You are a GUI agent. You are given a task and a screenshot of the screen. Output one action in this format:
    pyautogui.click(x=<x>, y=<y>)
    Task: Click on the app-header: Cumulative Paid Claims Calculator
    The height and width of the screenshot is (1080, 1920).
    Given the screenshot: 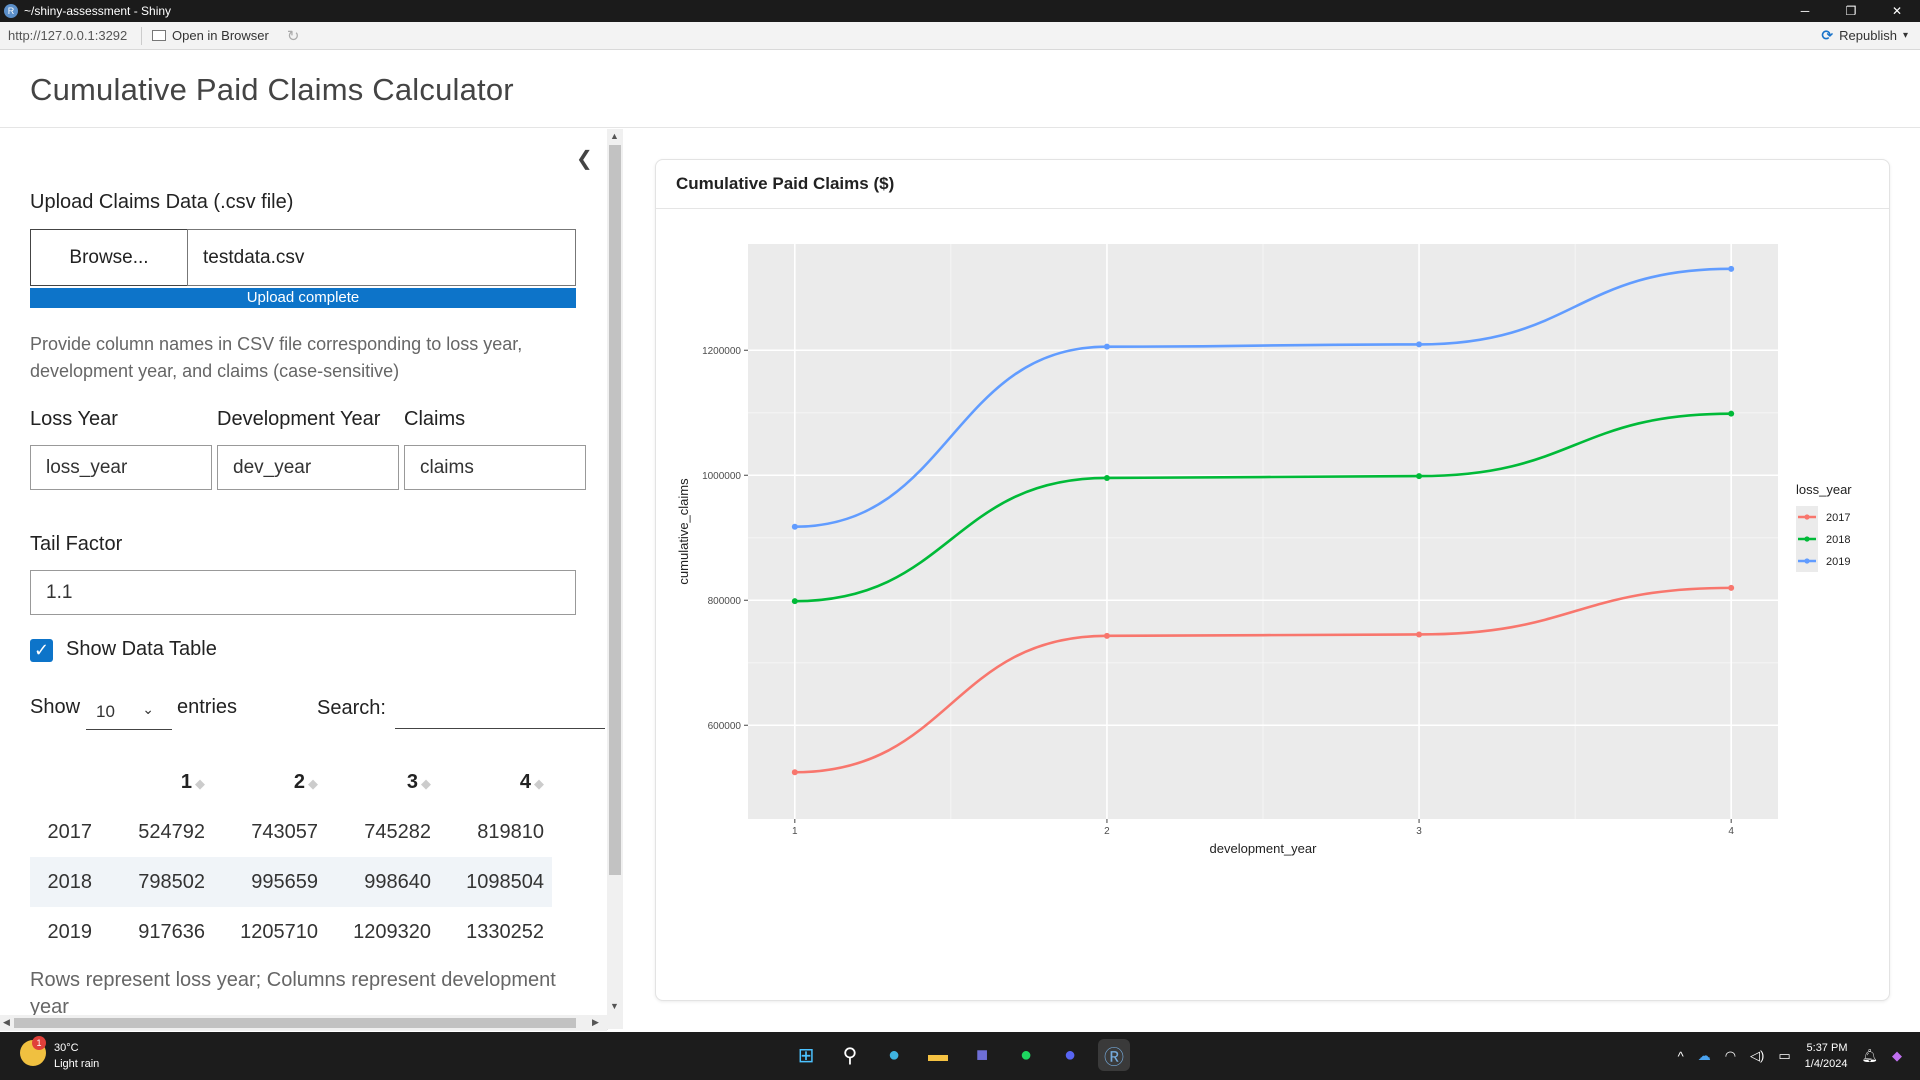 What is the action you would take?
    pyautogui.click(x=960, y=89)
    